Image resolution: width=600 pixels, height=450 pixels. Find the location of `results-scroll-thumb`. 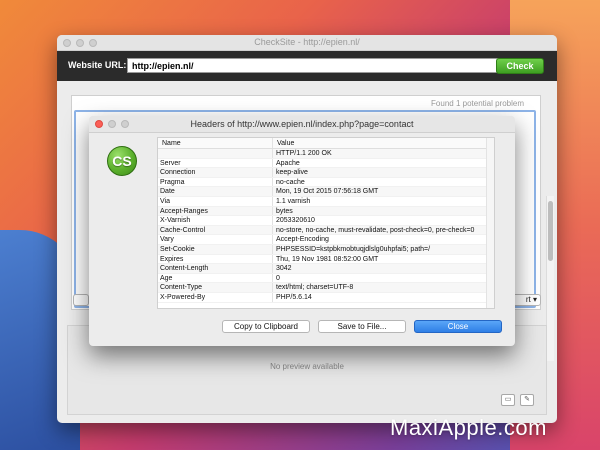

results-scroll-thumb is located at coordinates (550, 231).